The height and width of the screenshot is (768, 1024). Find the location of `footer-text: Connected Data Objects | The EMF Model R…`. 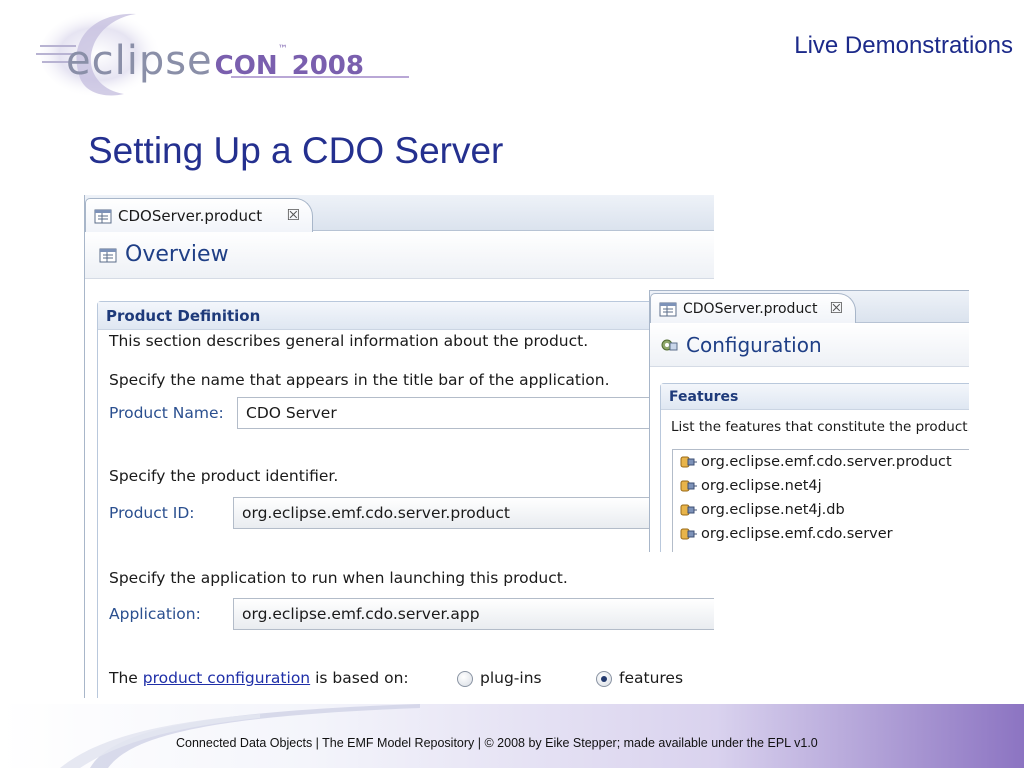

footer-text: Connected Data Objects | The EMF Model R… is located at coordinates (497, 743).